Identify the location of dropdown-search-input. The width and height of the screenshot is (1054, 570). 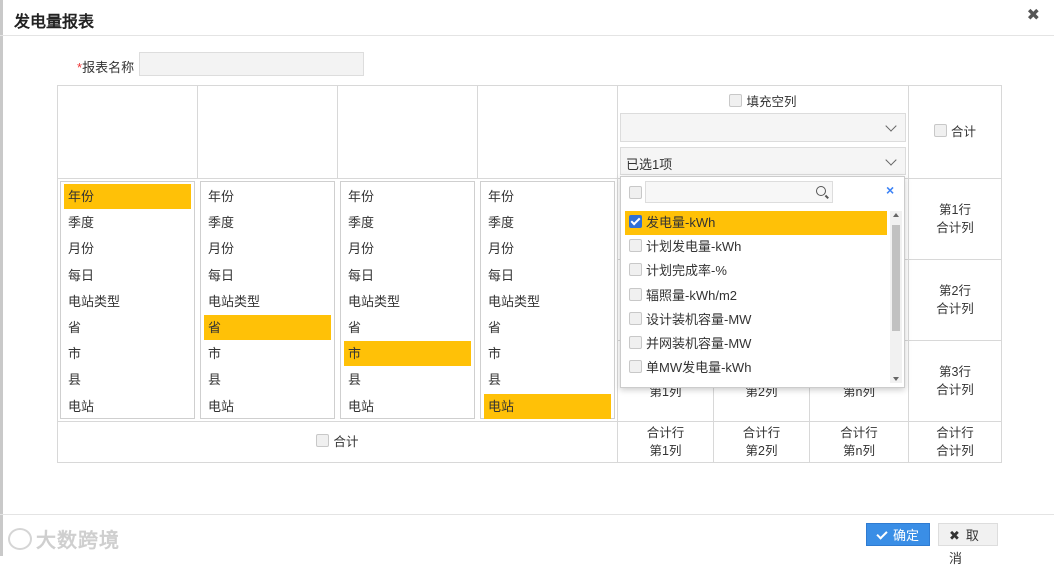
(739, 192).